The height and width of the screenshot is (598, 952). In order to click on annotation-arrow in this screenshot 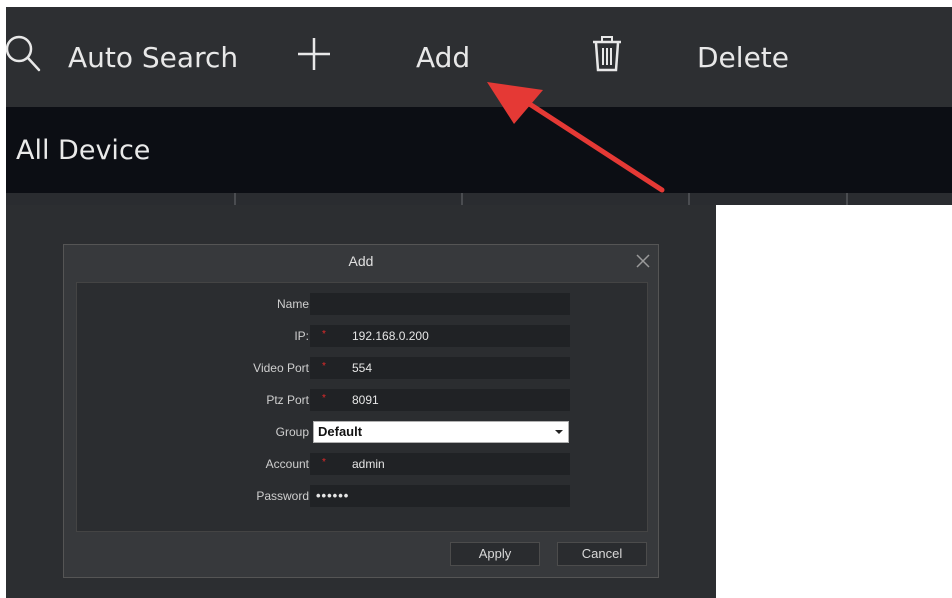, I will do `click(576, 137)`.